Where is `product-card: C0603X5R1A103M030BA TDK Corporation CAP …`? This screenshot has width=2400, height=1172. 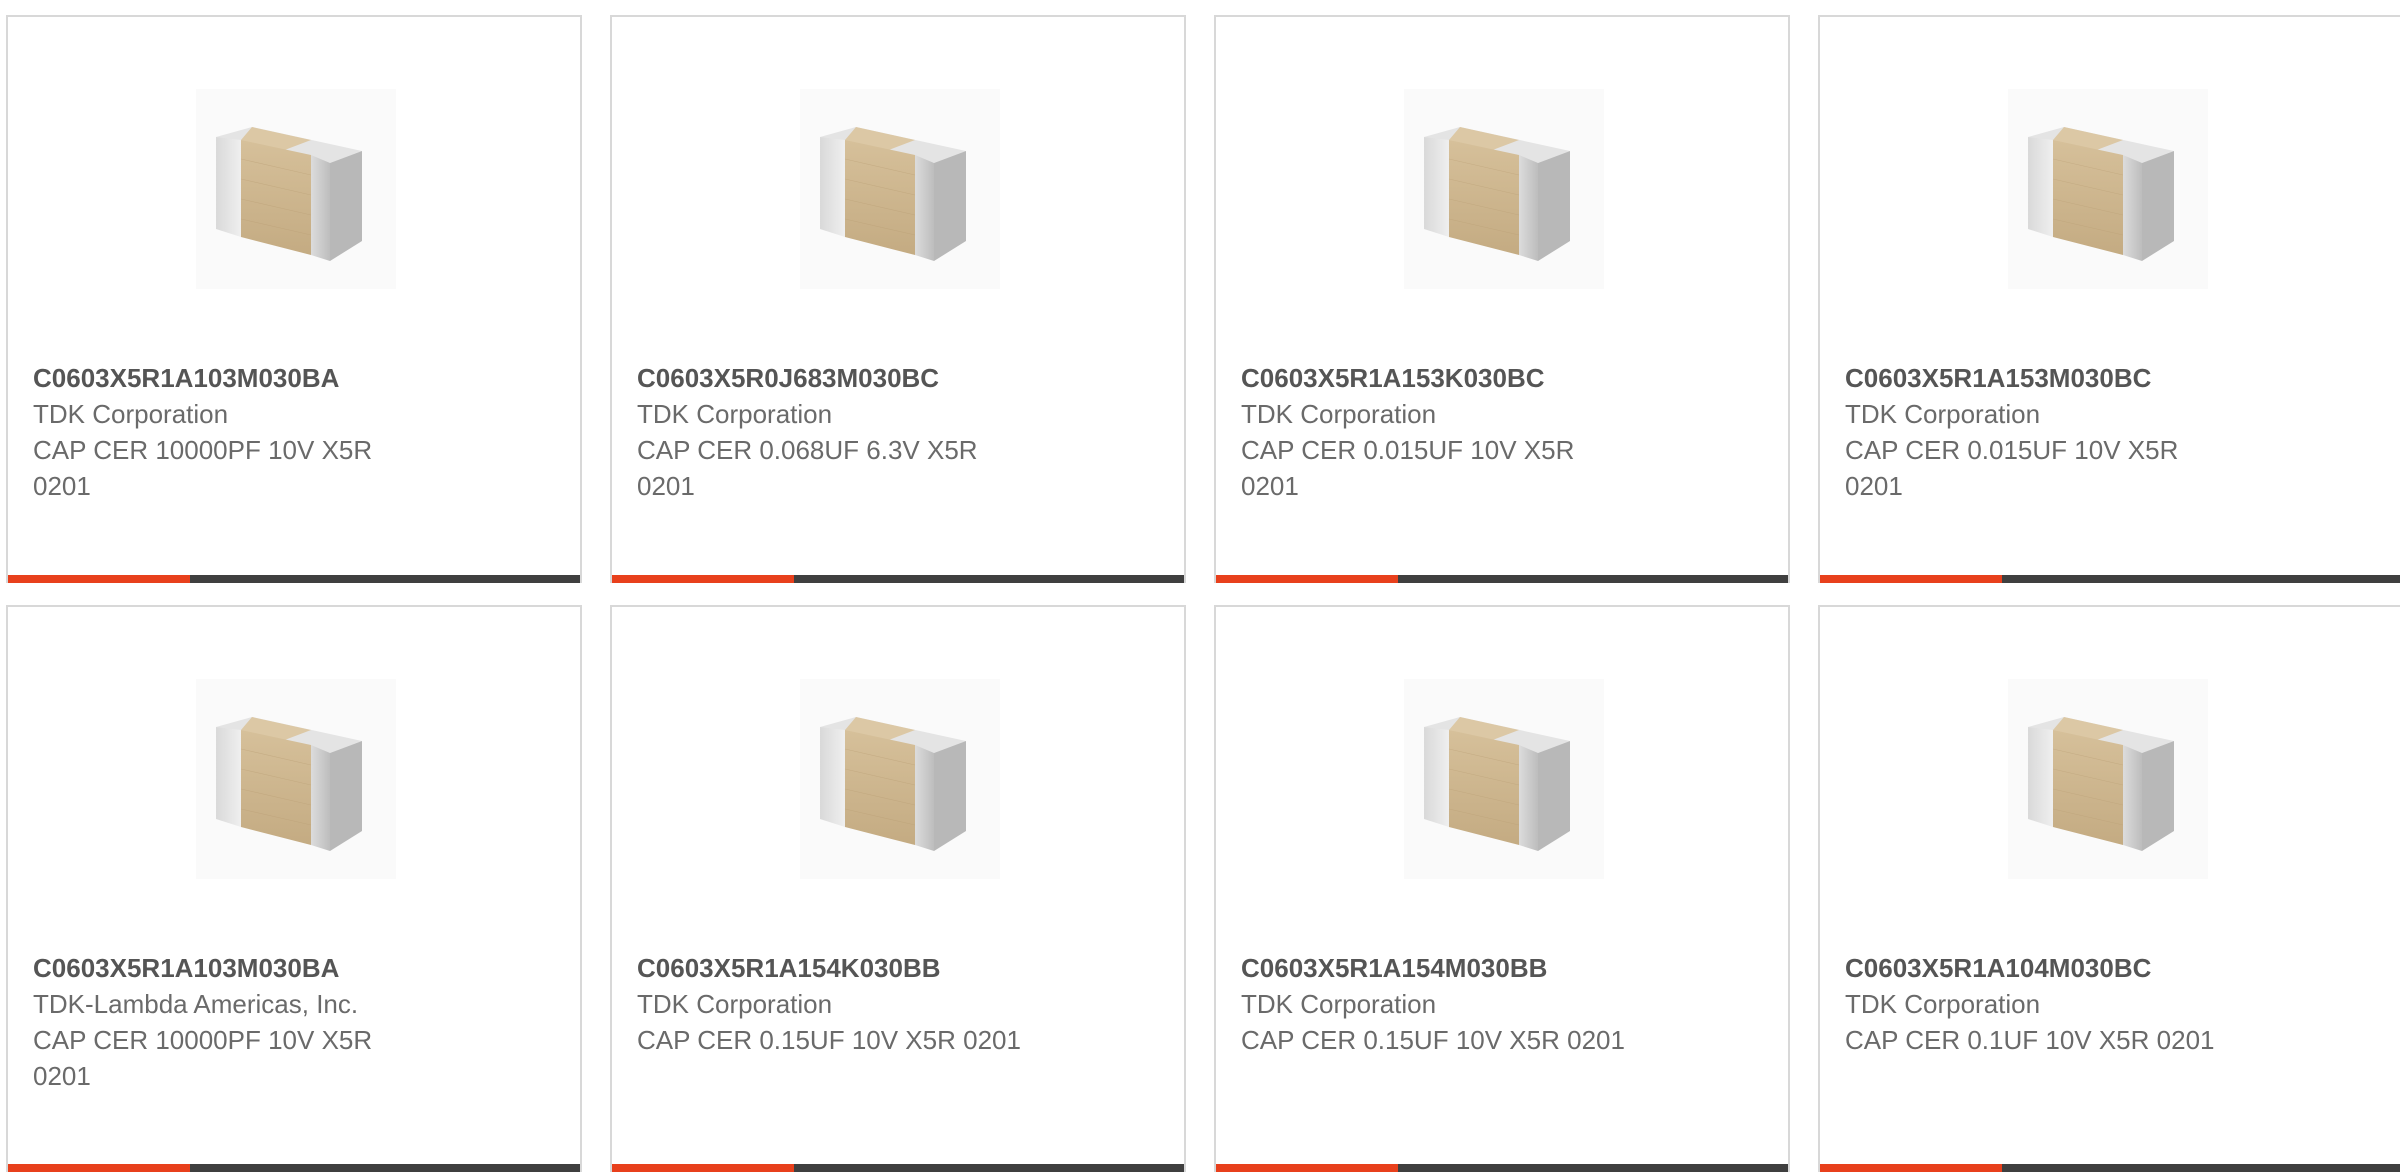 product-card: C0603X5R1A103M030BA TDK Corporation CAP … is located at coordinates (294, 299).